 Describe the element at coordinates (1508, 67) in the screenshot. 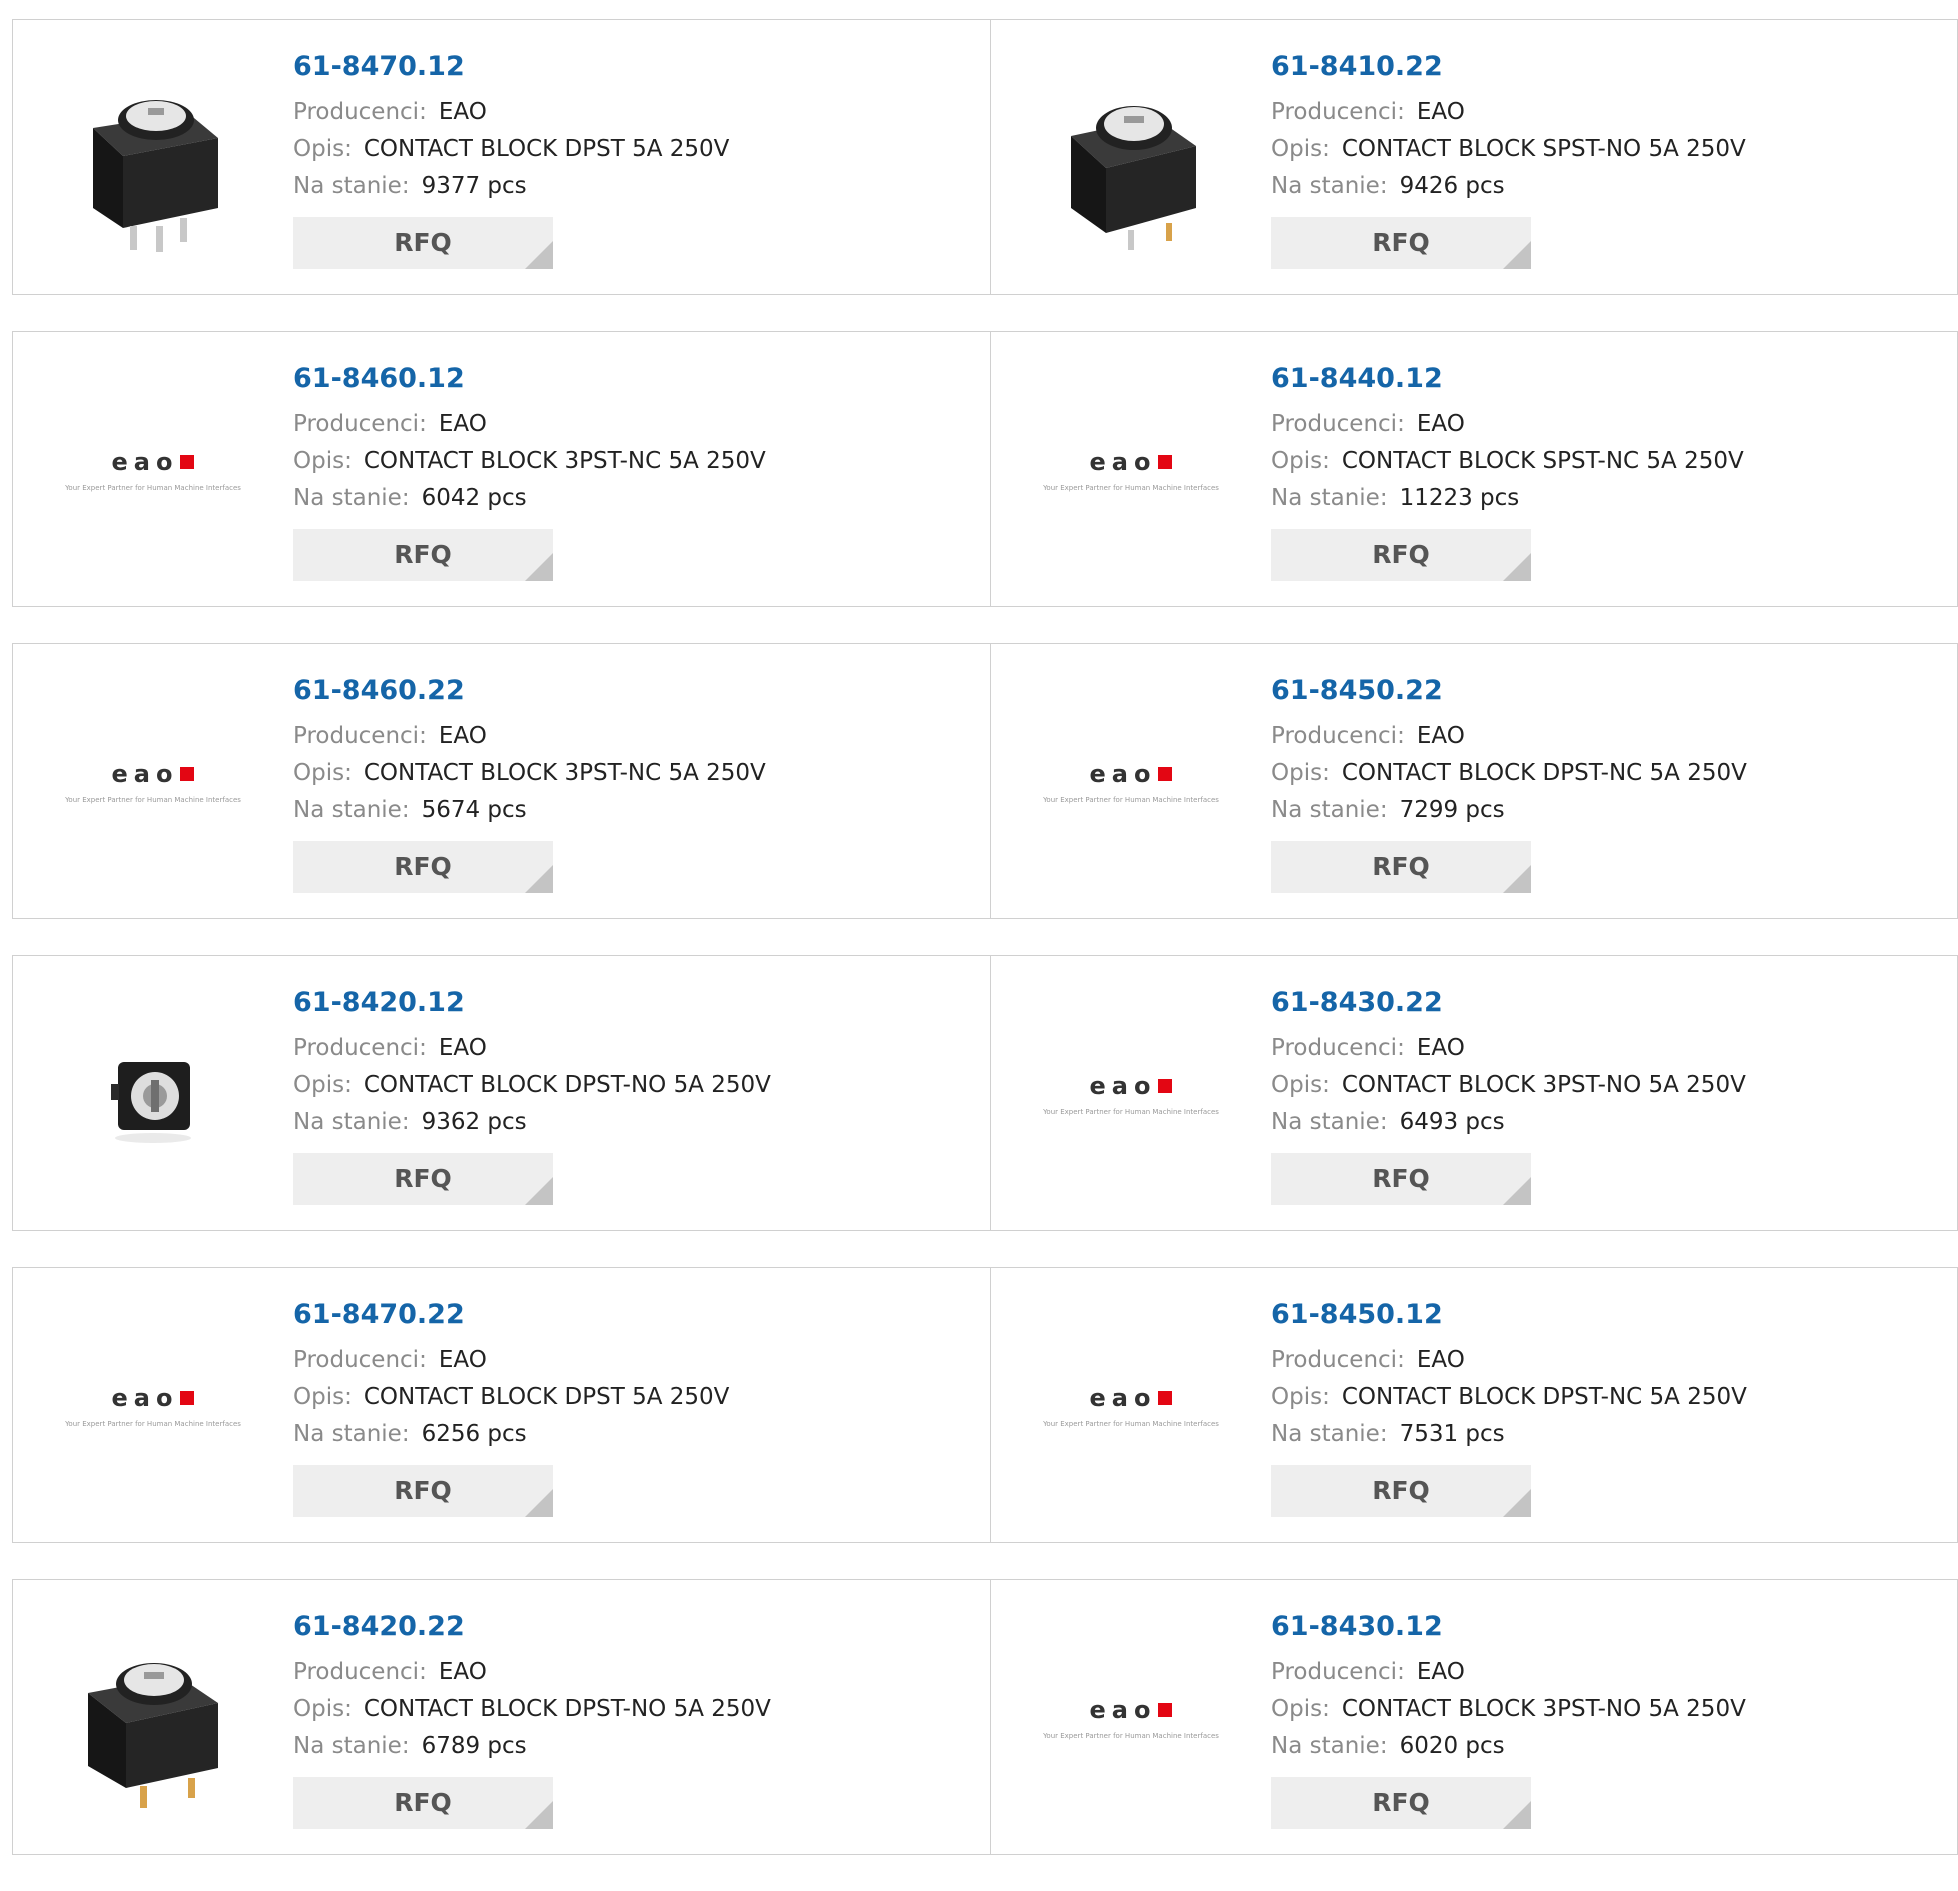

I see `part-number-link: 61-8410.22` at that location.